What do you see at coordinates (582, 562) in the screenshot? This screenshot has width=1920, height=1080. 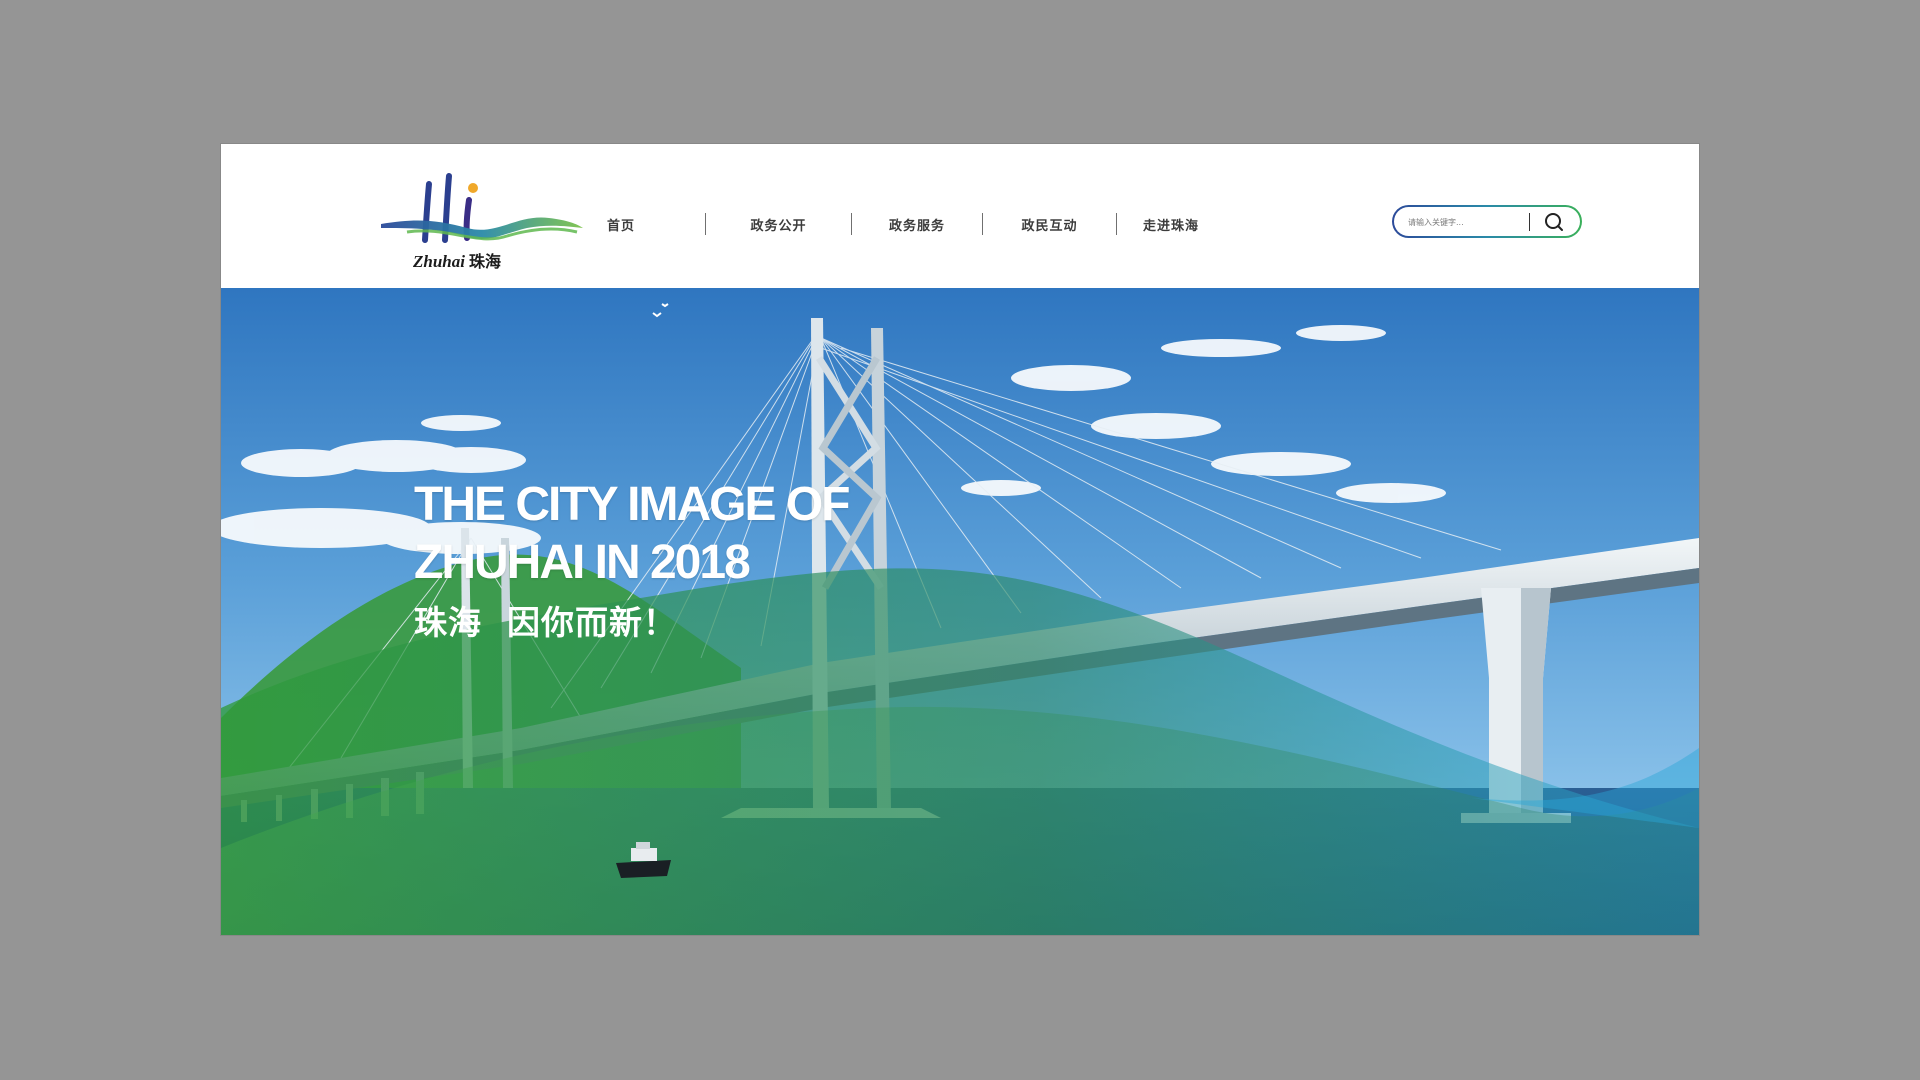 I see `hero-headline-line-2: ZHUHAI IN 2018` at bounding box center [582, 562].